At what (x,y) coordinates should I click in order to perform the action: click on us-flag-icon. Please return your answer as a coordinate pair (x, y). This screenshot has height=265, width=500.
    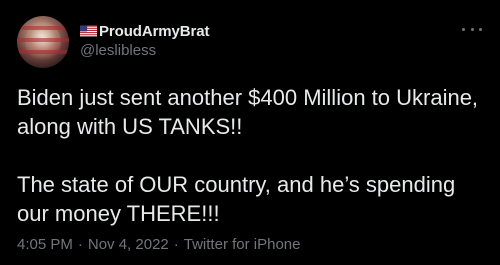
    Looking at the image, I should click on (88, 31).